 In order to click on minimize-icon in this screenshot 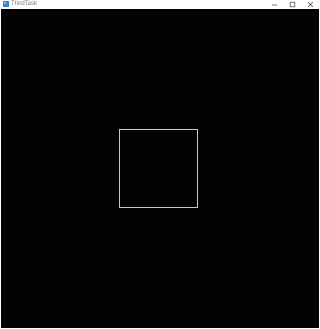, I will do `click(274, 5)`.